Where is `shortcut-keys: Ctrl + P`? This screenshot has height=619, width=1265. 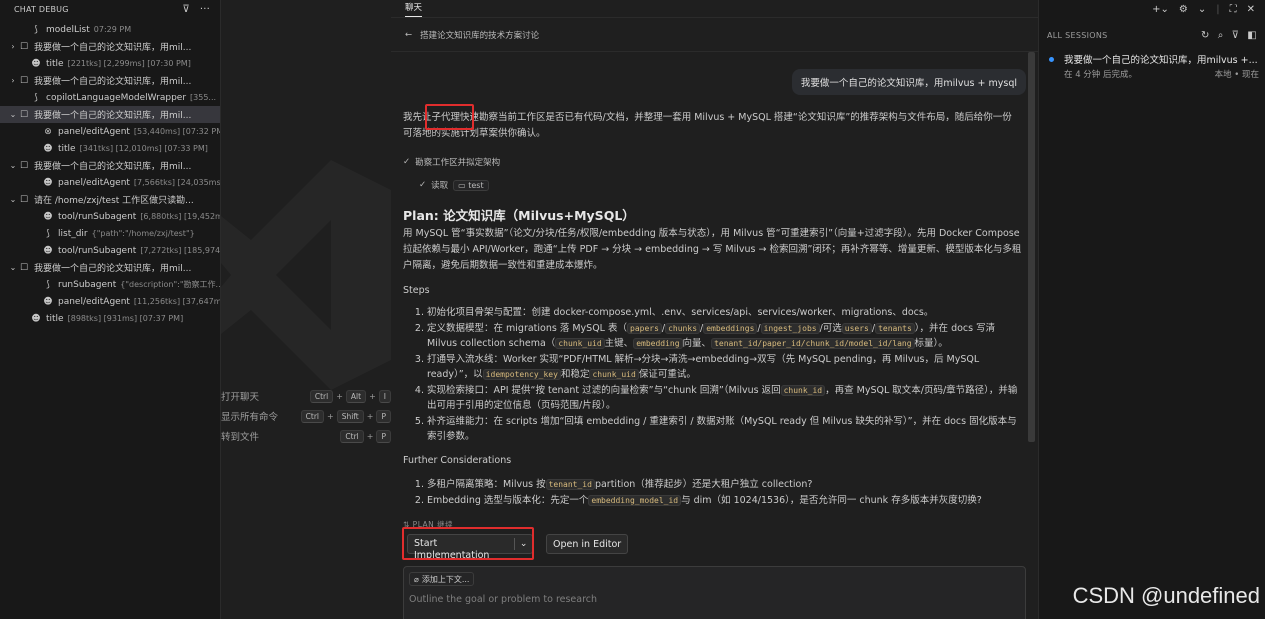 shortcut-keys: Ctrl + P is located at coordinates (365, 436).